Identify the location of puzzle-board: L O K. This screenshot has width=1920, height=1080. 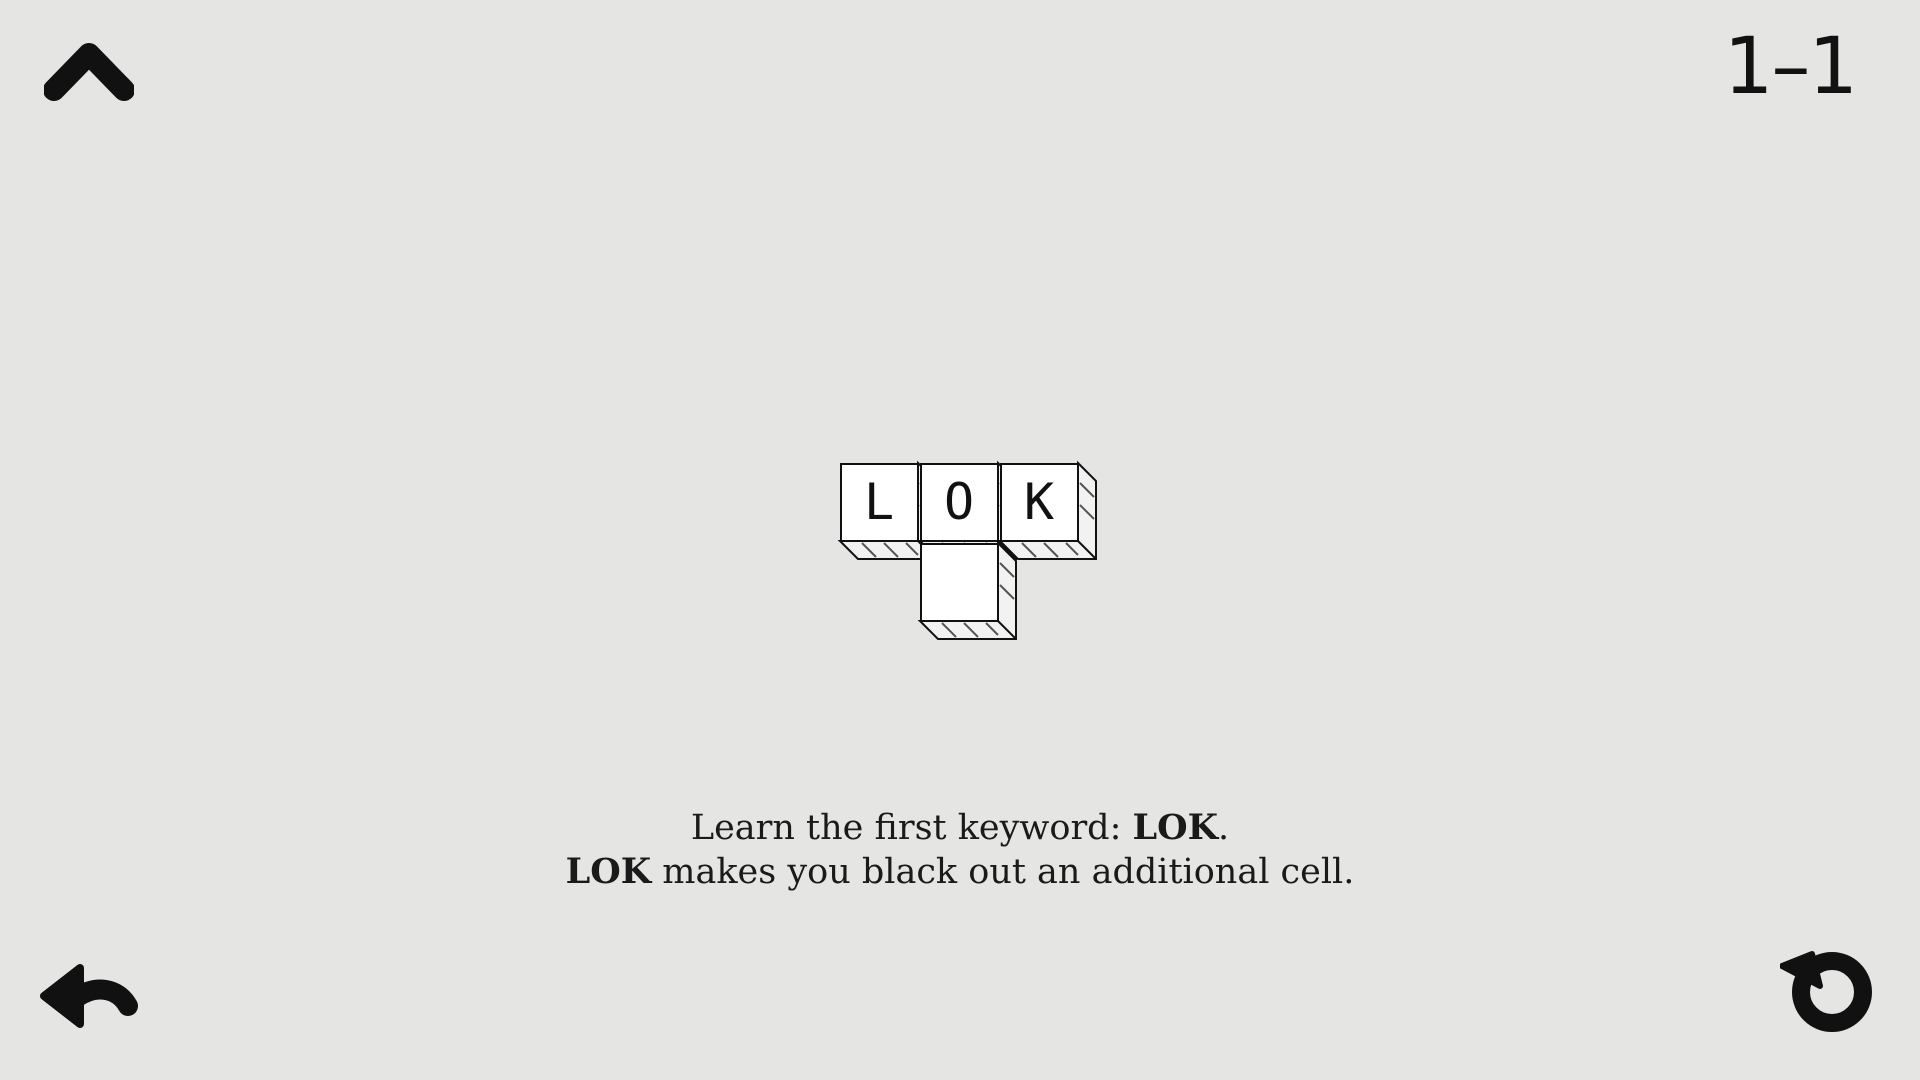
(970, 555).